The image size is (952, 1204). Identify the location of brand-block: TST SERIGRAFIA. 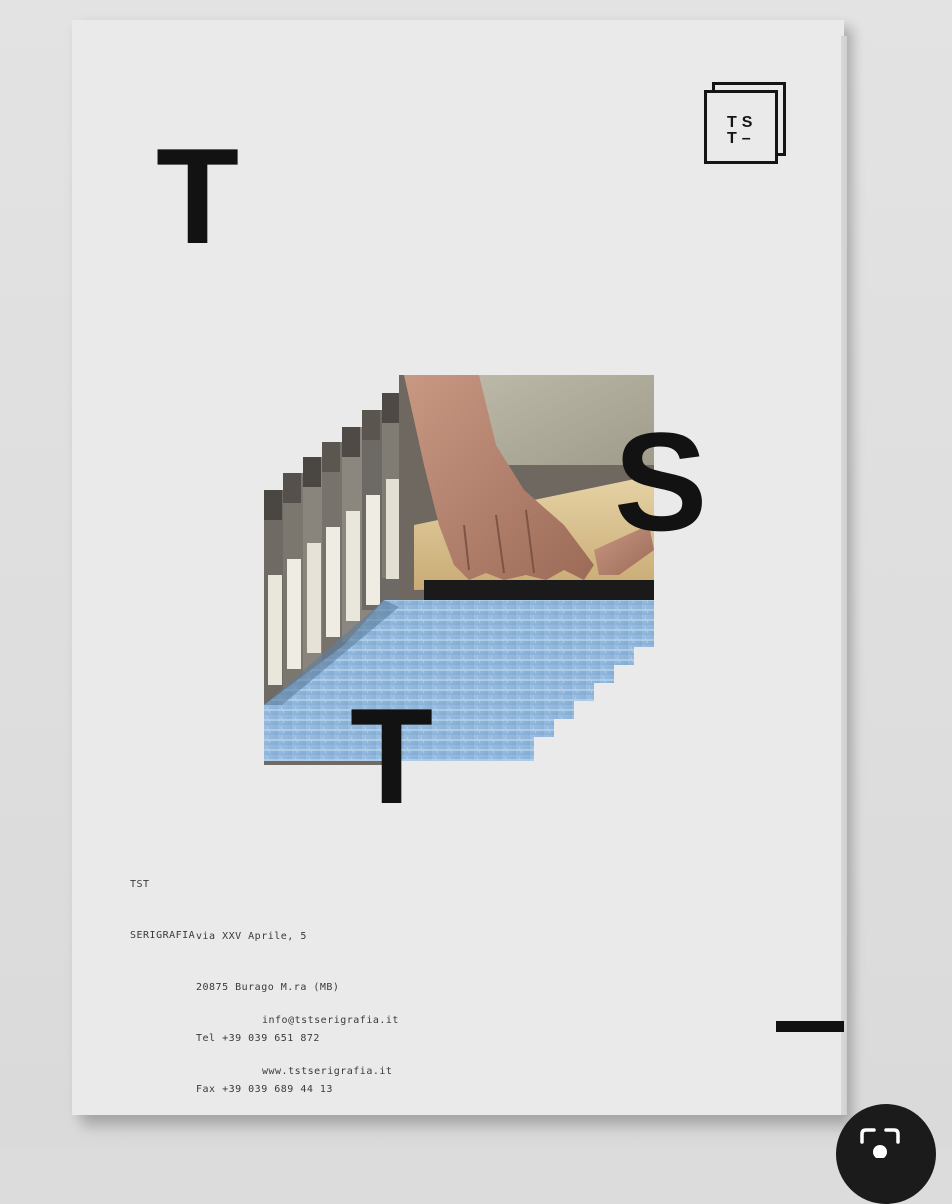
(162, 901).